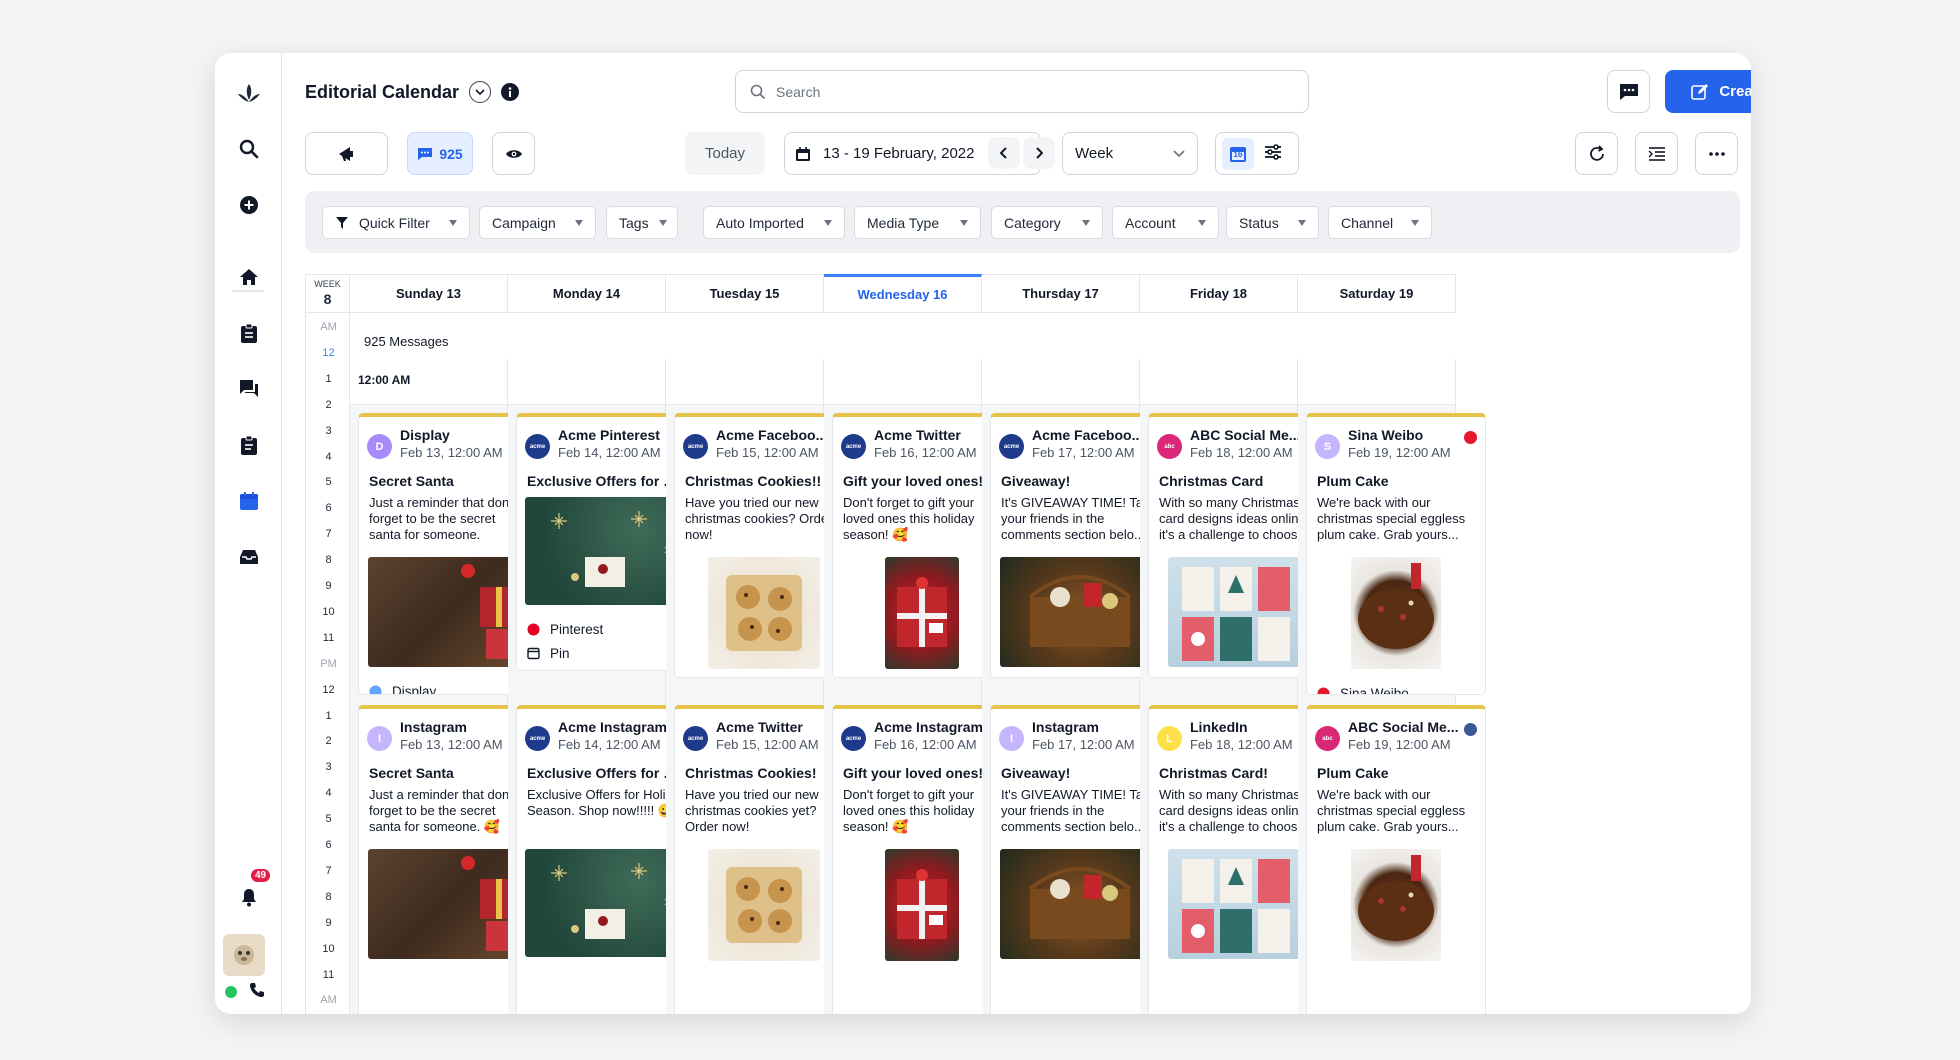  What do you see at coordinates (249, 501) in the screenshot?
I see `calendar-icon` at bounding box center [249, 501].